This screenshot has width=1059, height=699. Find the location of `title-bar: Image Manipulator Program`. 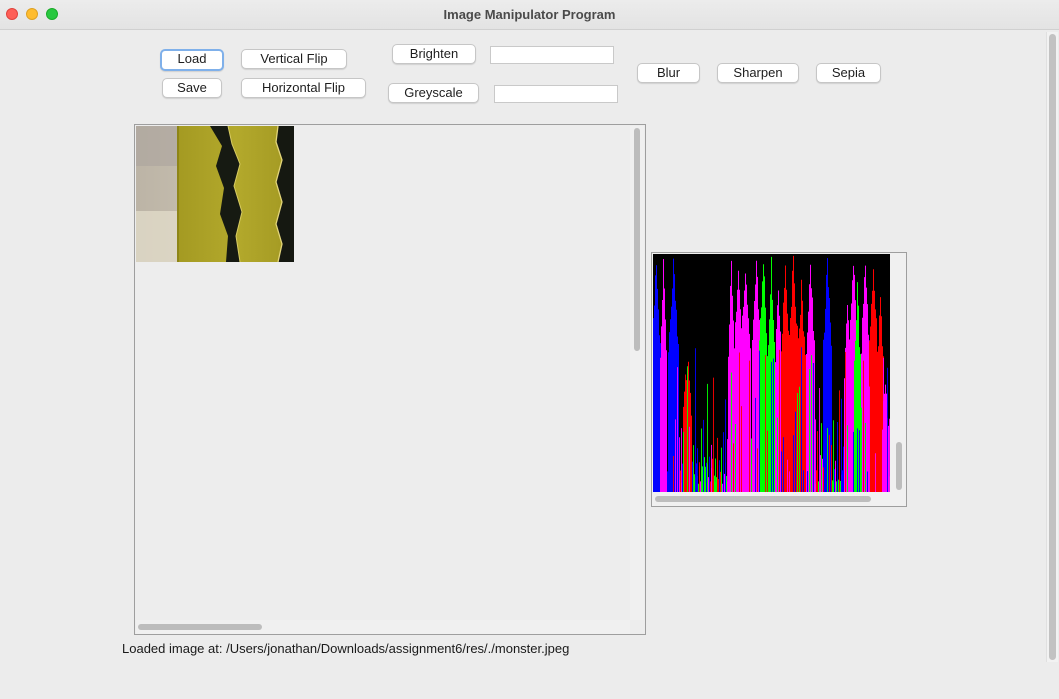

title-bar: Image Manipulator Program is located at coordinates (529, 15).